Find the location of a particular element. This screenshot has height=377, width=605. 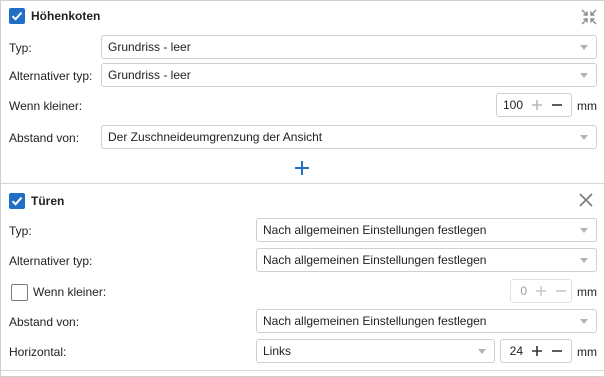

collapse-icon is located at coordinates (589, 17).